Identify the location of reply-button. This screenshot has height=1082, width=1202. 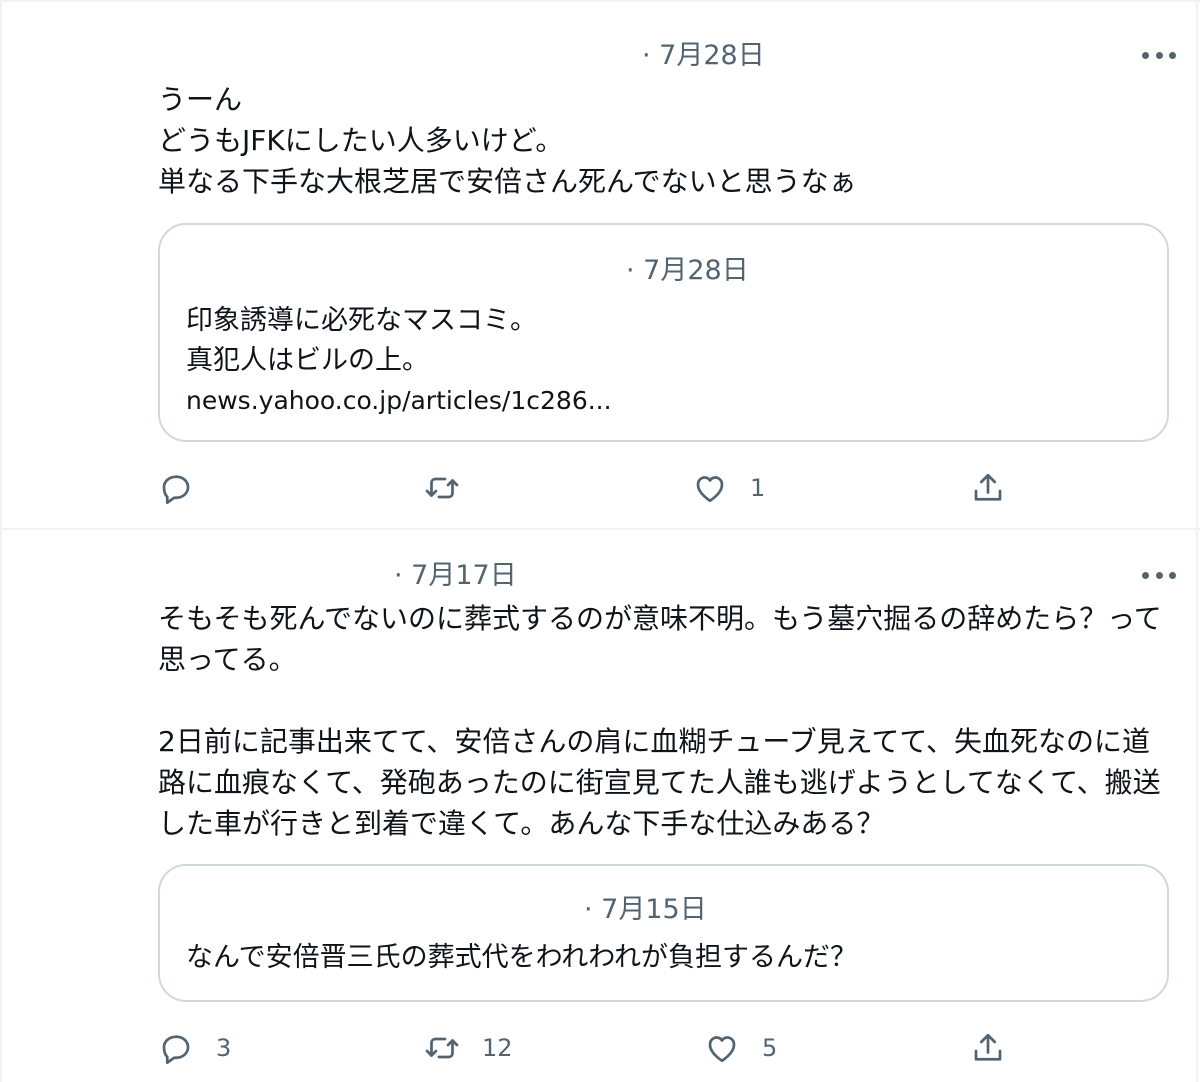
(187, 488).